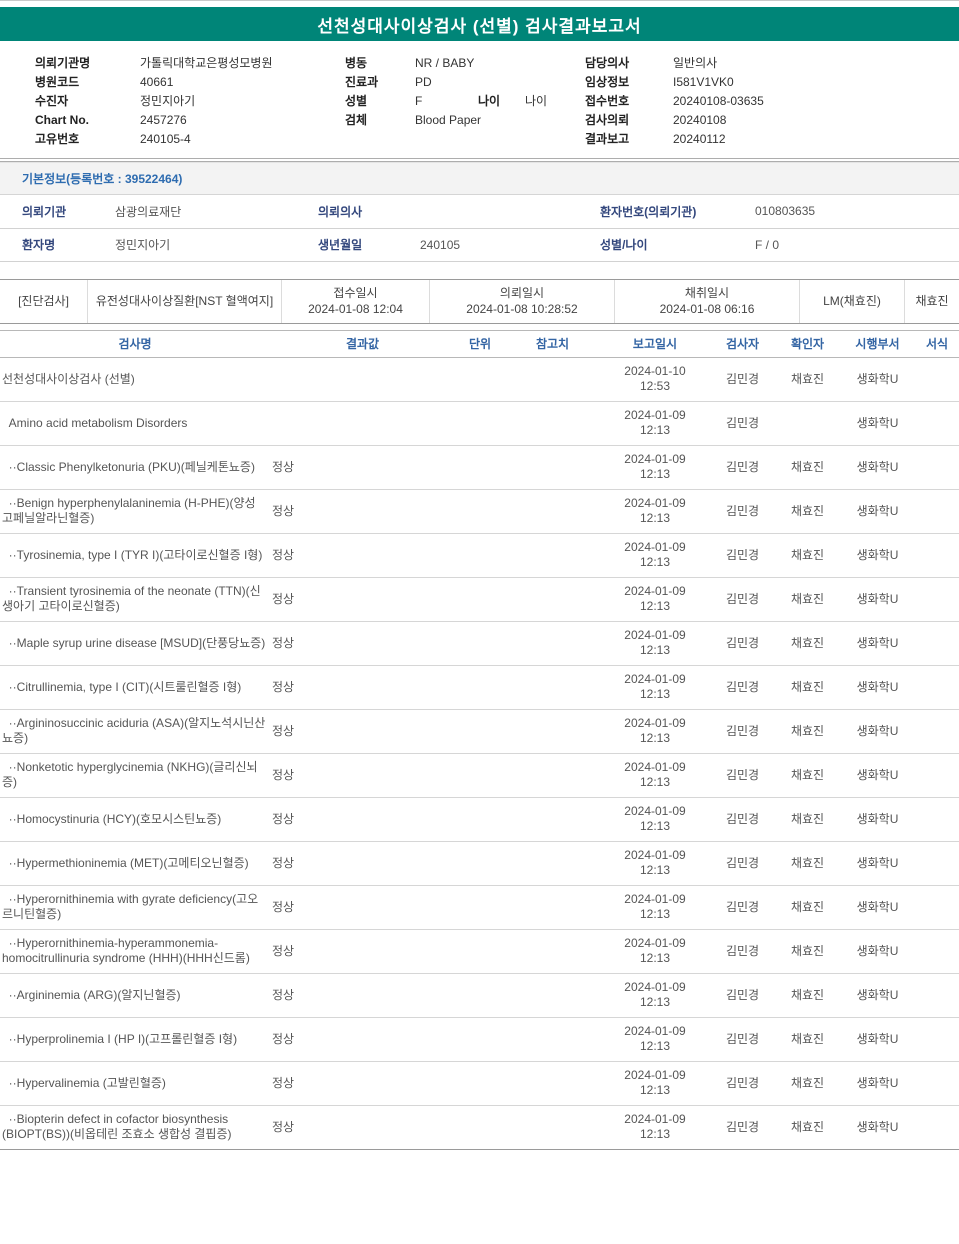  Describe the element at coordinates (718, 101) in the screenshot. I see `field-value: 20240108-03635` at that location.